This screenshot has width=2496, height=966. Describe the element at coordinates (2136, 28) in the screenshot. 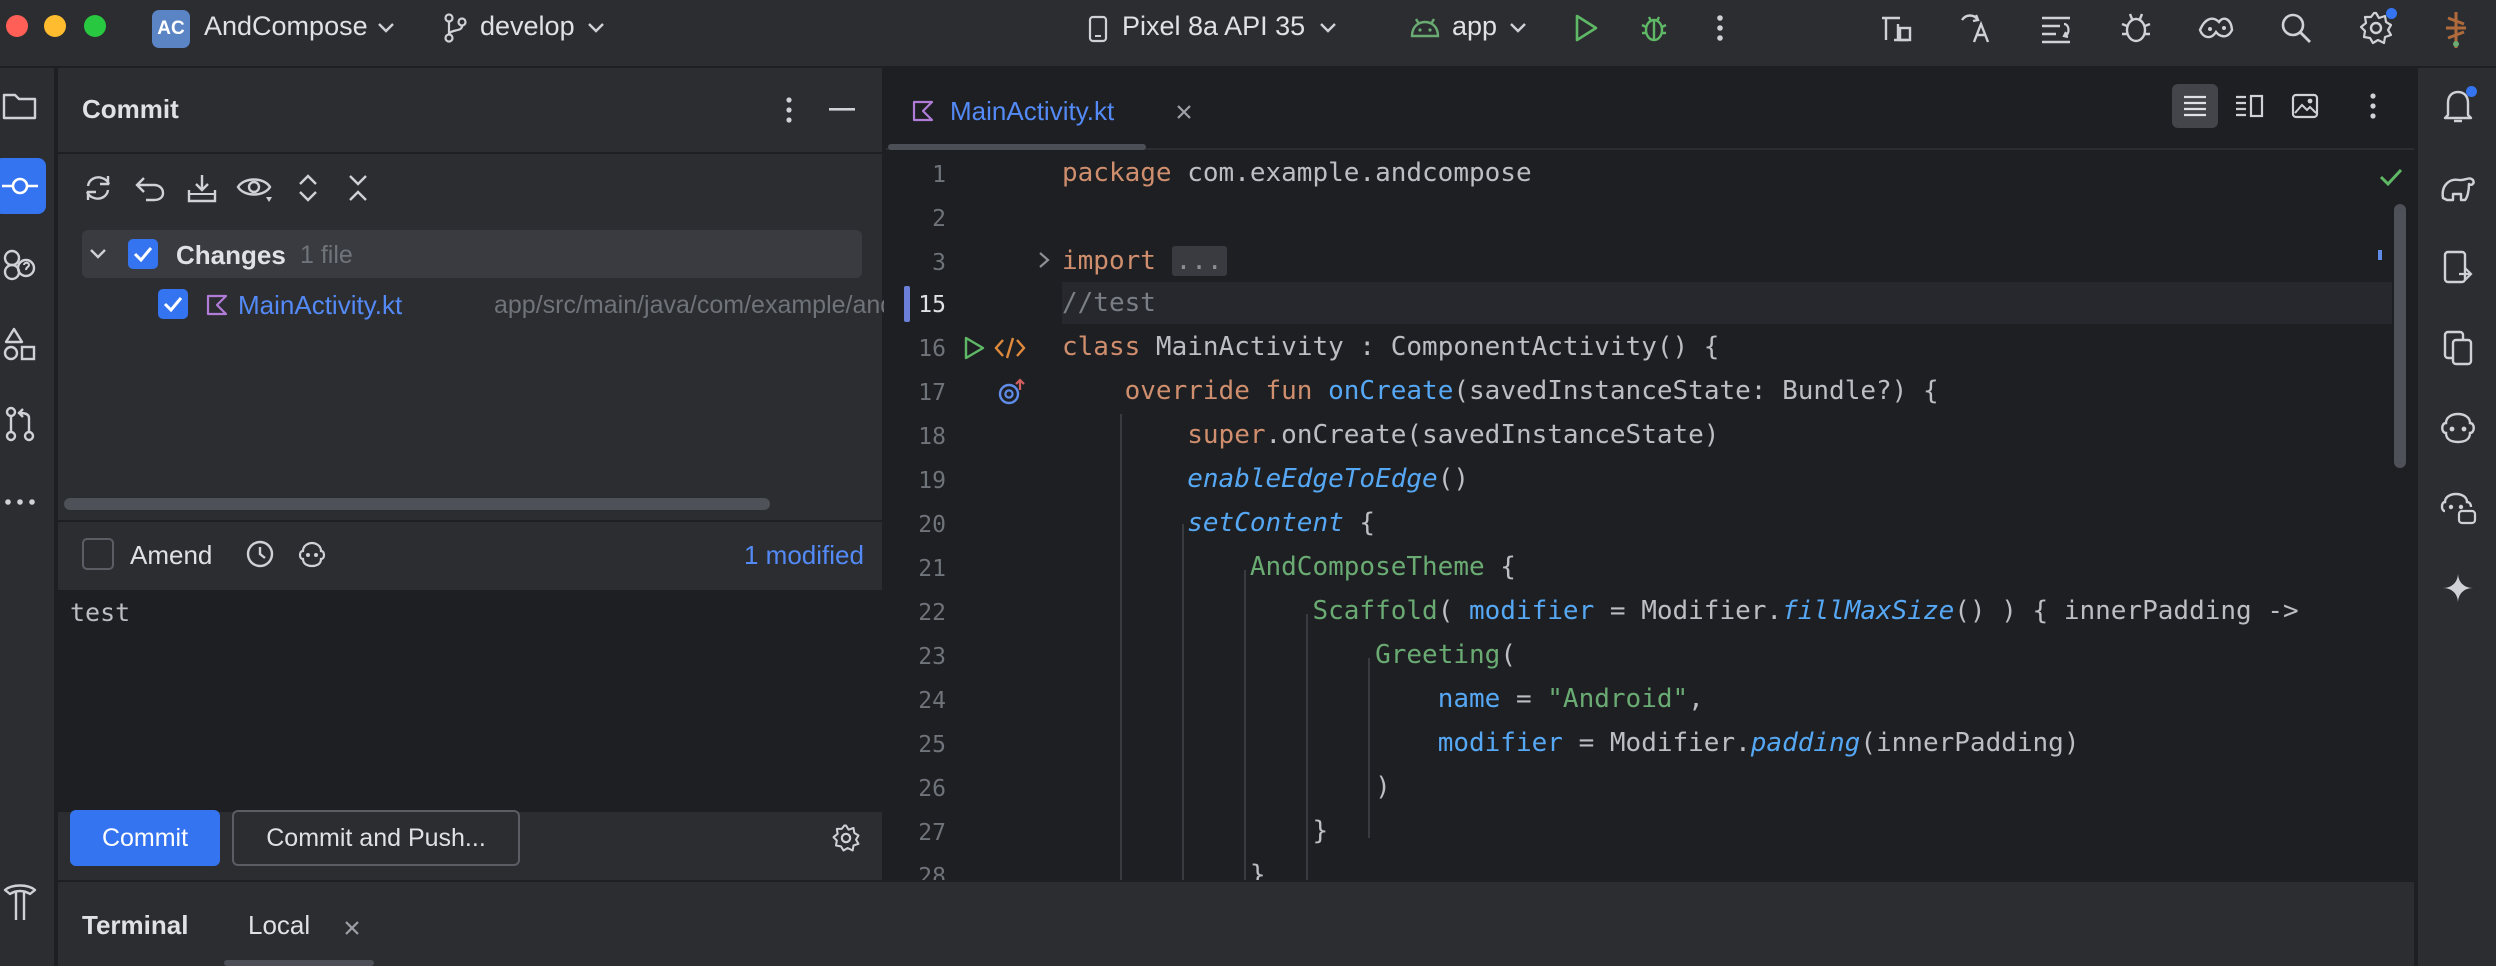

I see `app-inspection-icon` at that location.